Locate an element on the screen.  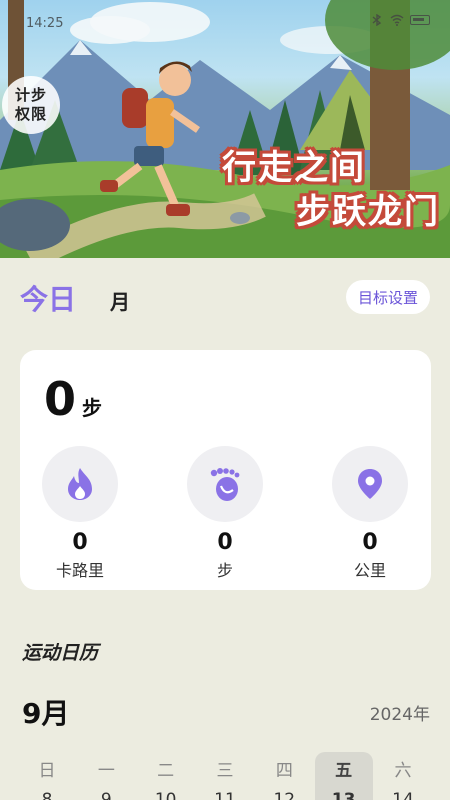
total-steps-value: 0 is located at coordinates (60, 399).